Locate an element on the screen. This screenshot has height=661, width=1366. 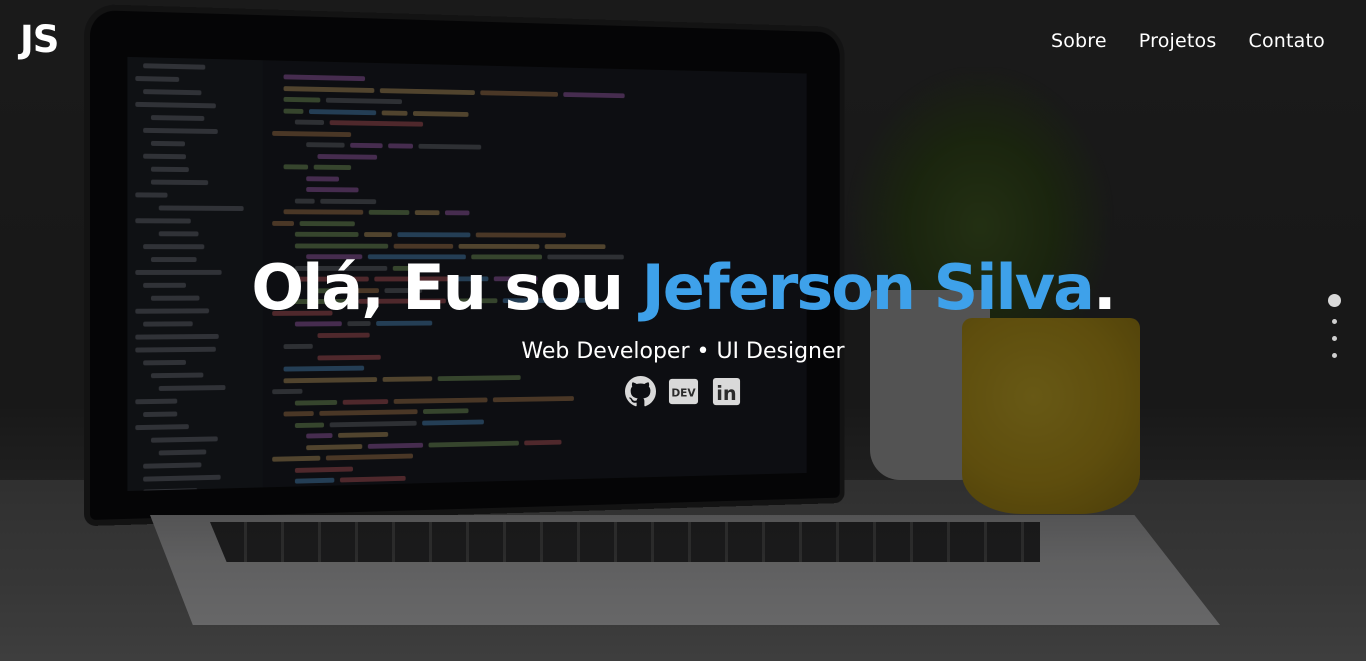
svg-text: in is located at coordinates (726, 393).